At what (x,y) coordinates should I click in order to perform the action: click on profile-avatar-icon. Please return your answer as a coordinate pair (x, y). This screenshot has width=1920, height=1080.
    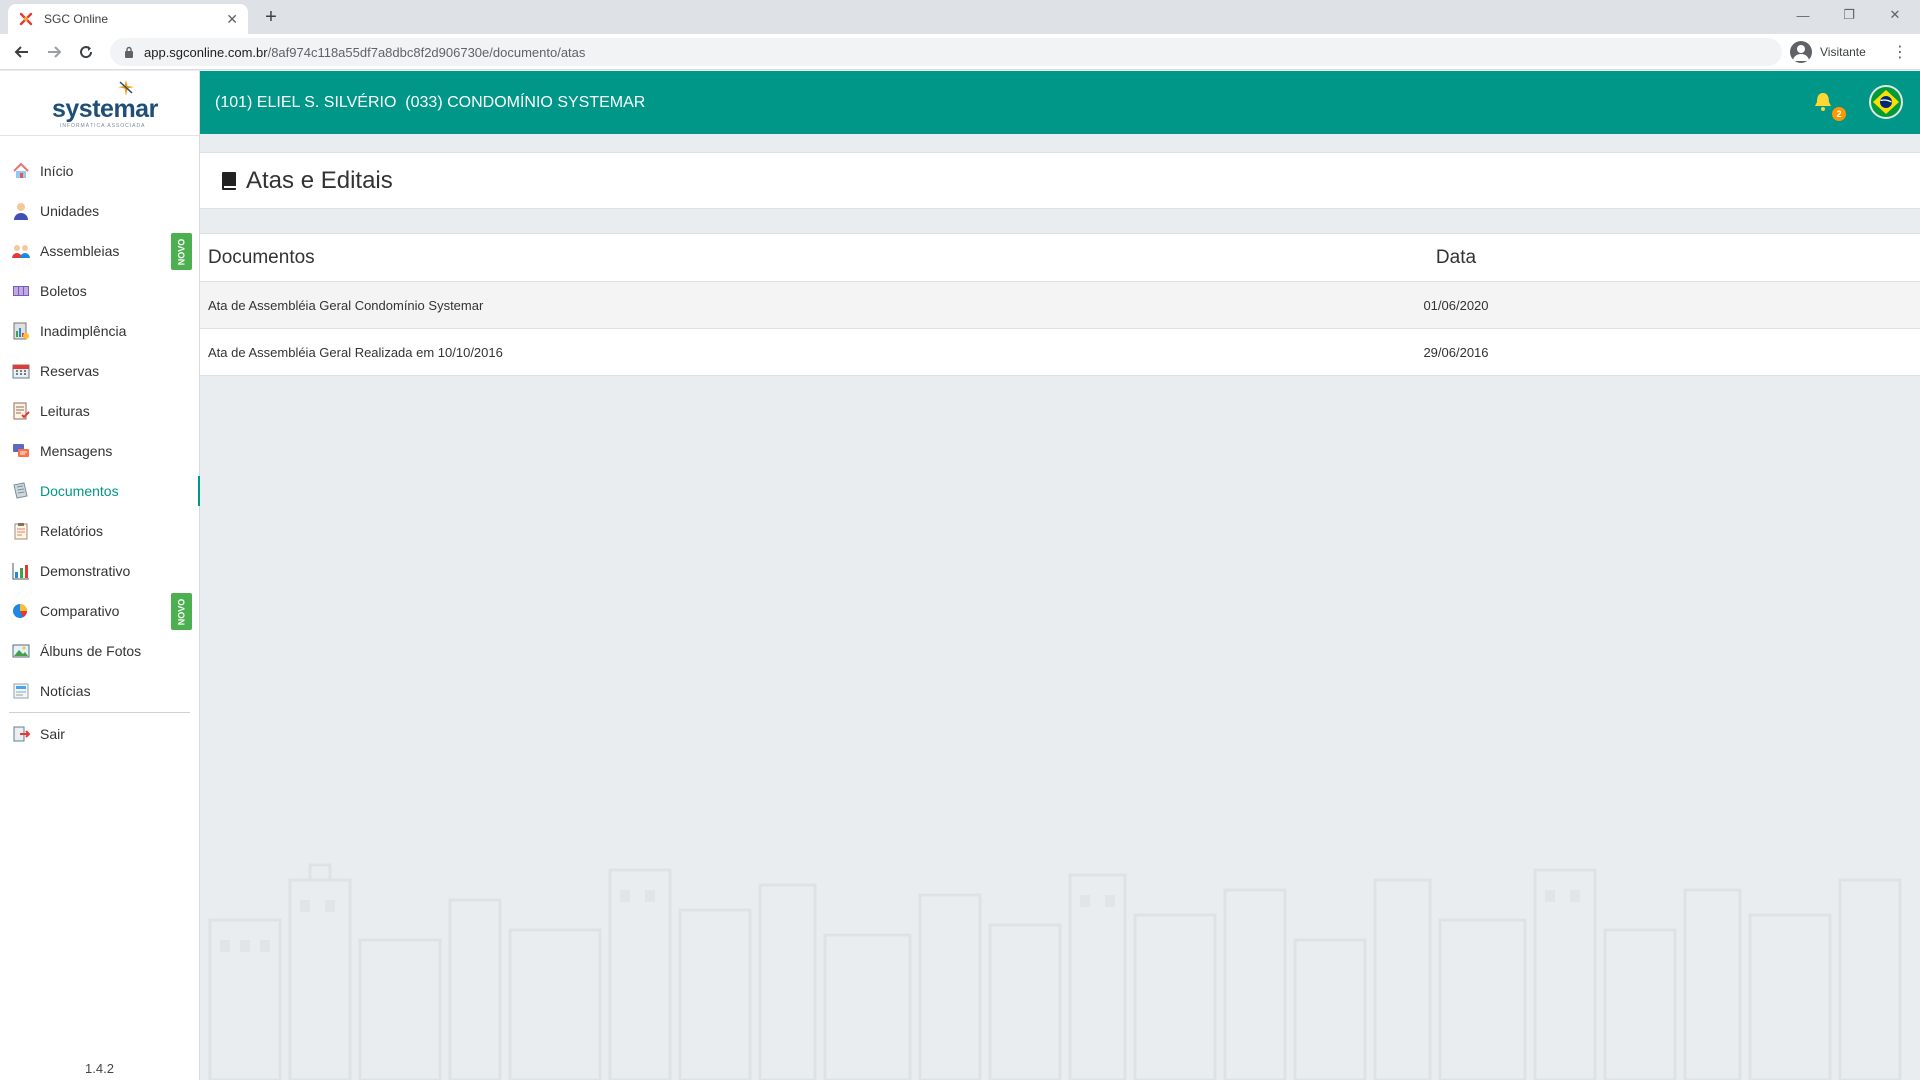
    Looking at the image, I should click on (1801, 52).